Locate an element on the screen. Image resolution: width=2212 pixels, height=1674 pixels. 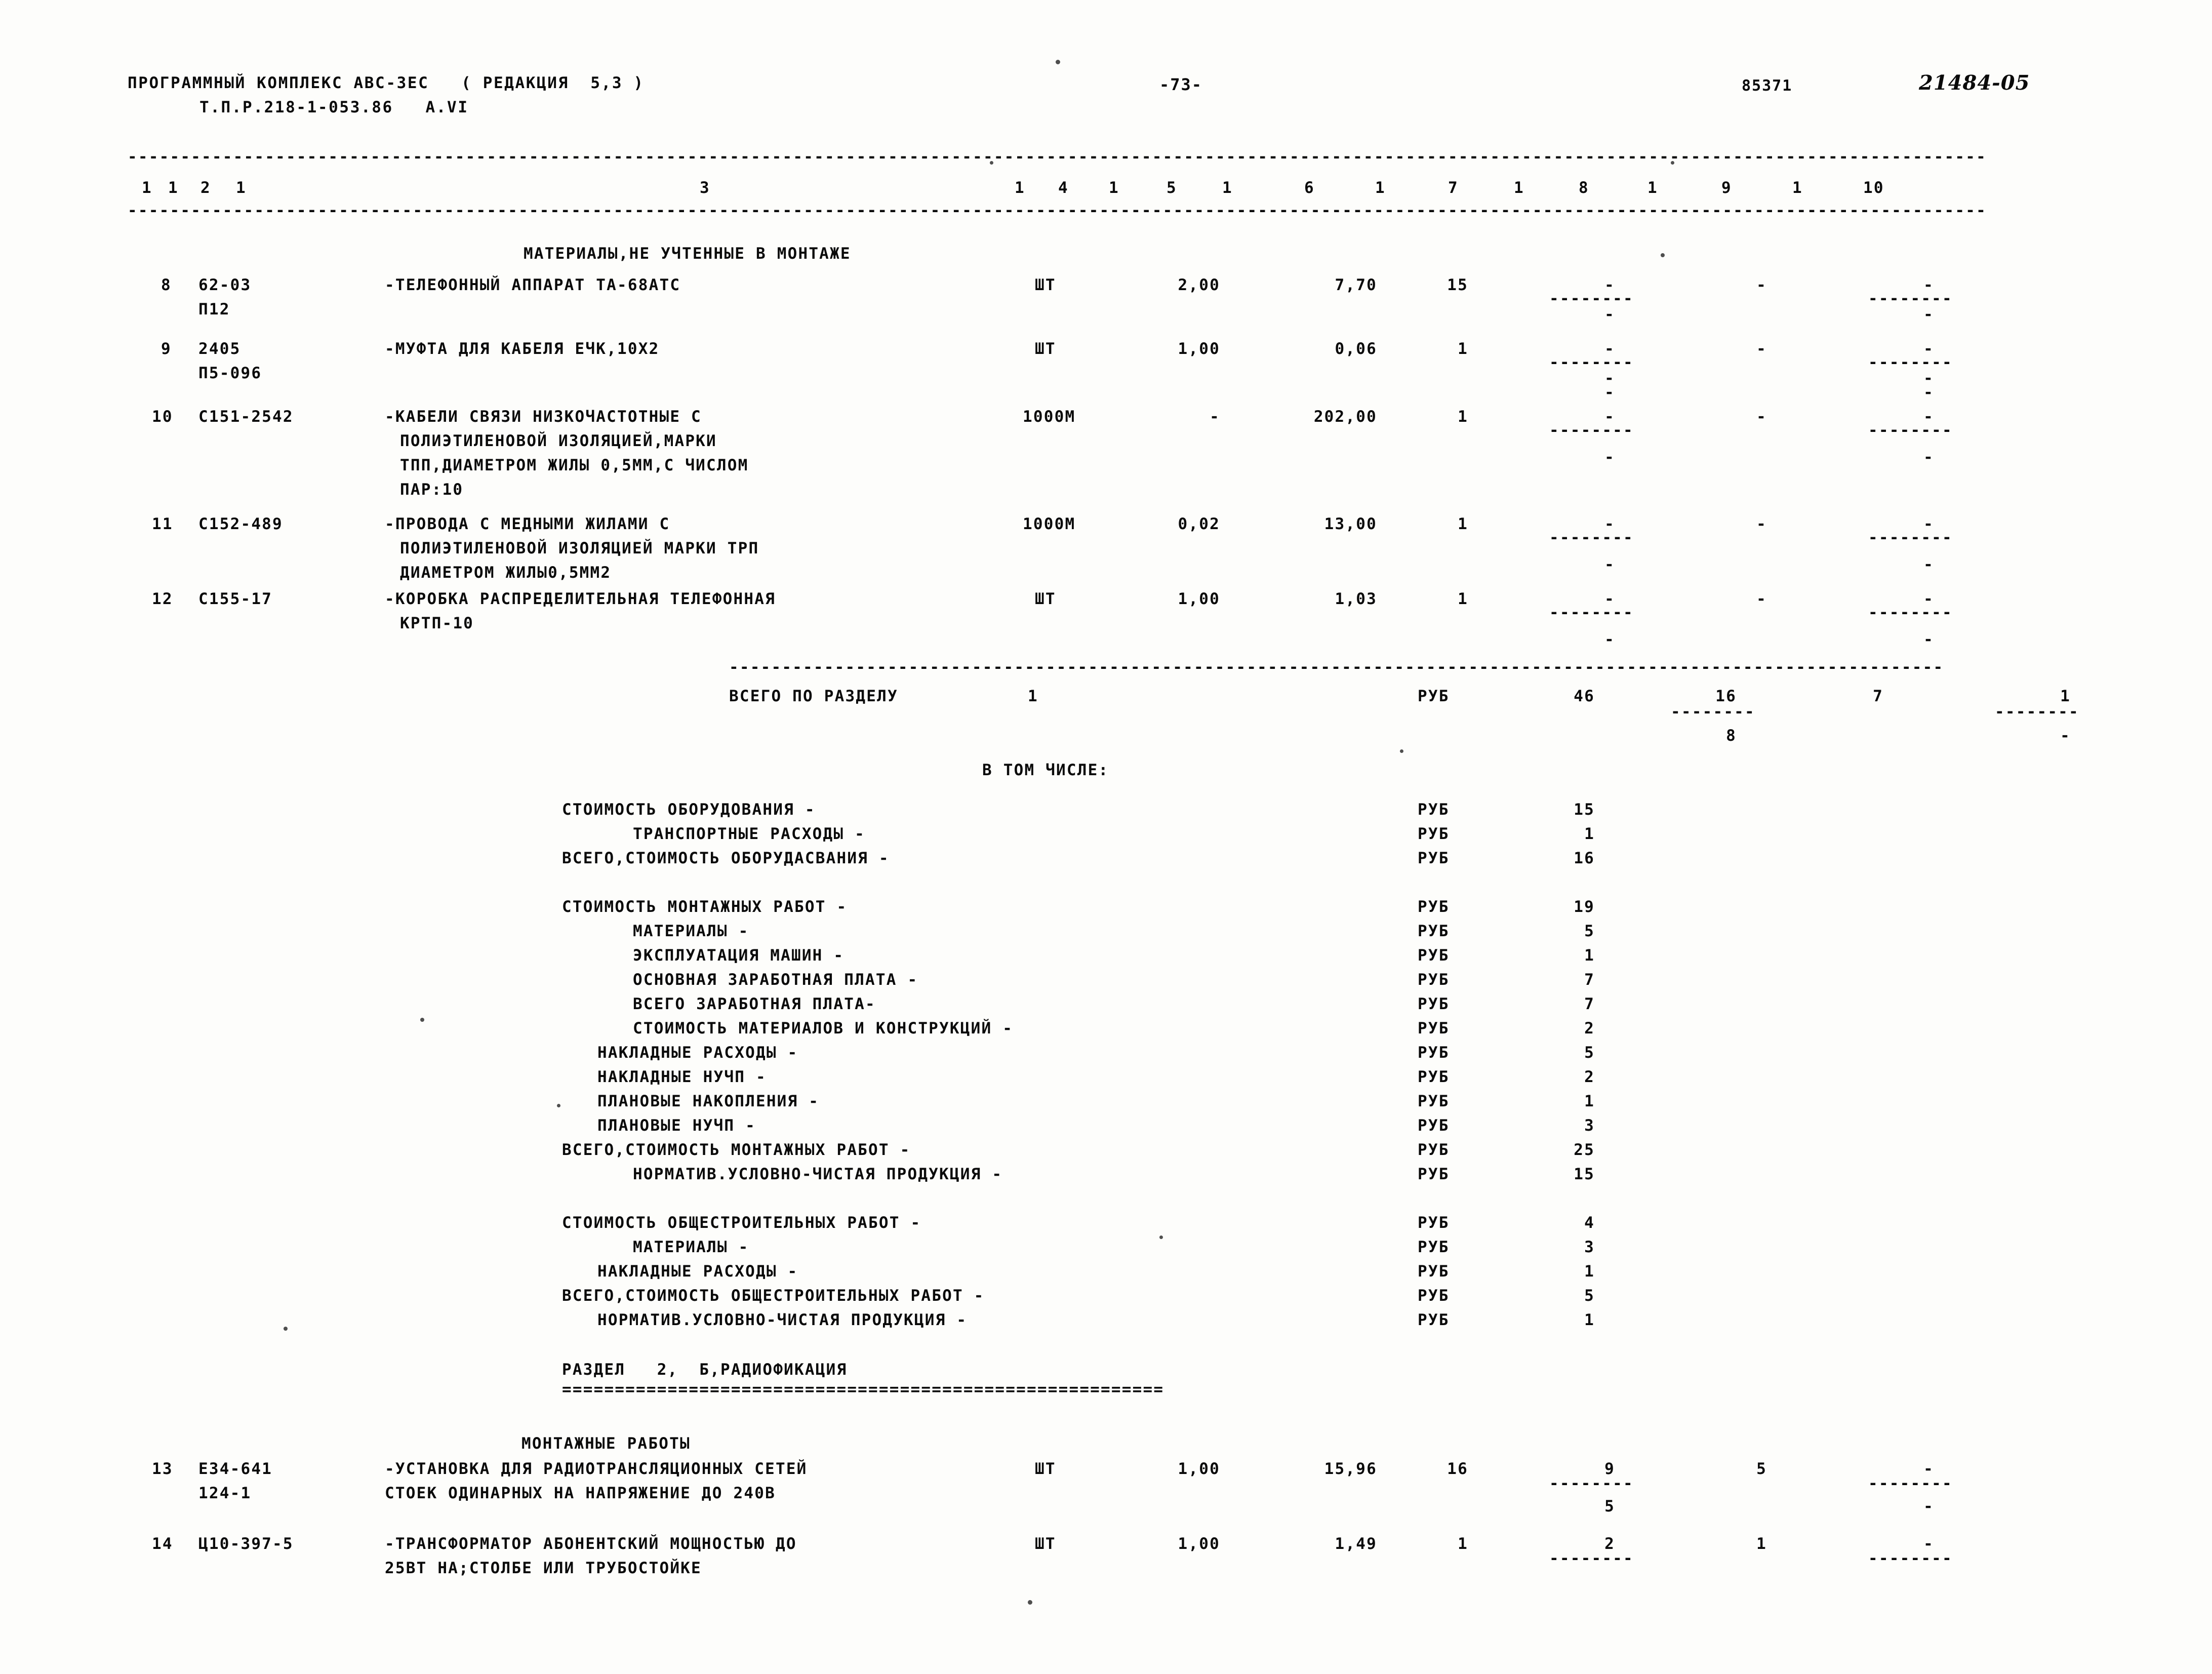
breakdown-label: МАТЕРИАЛЫ - is located at coordinates (691, 1247).